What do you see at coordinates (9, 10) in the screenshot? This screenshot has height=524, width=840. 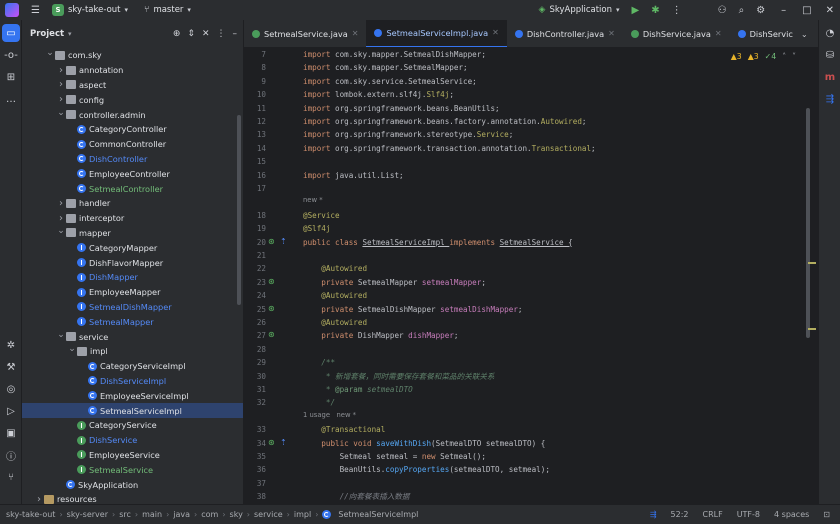 I see `app-logo` at bounding box center [9, 10].